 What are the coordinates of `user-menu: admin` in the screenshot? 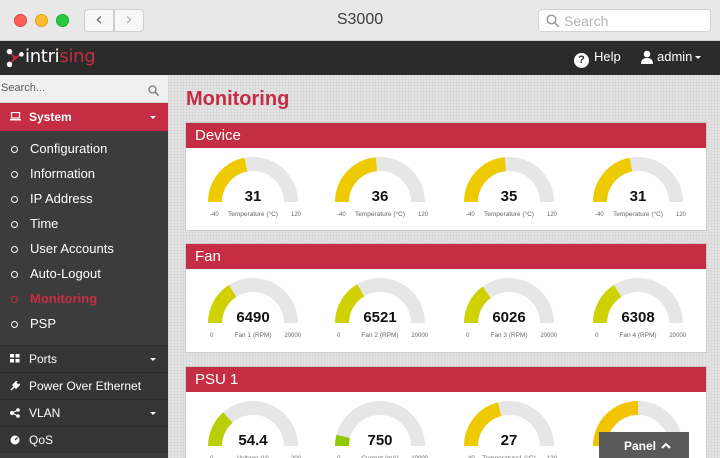 It's located at (671, 56).